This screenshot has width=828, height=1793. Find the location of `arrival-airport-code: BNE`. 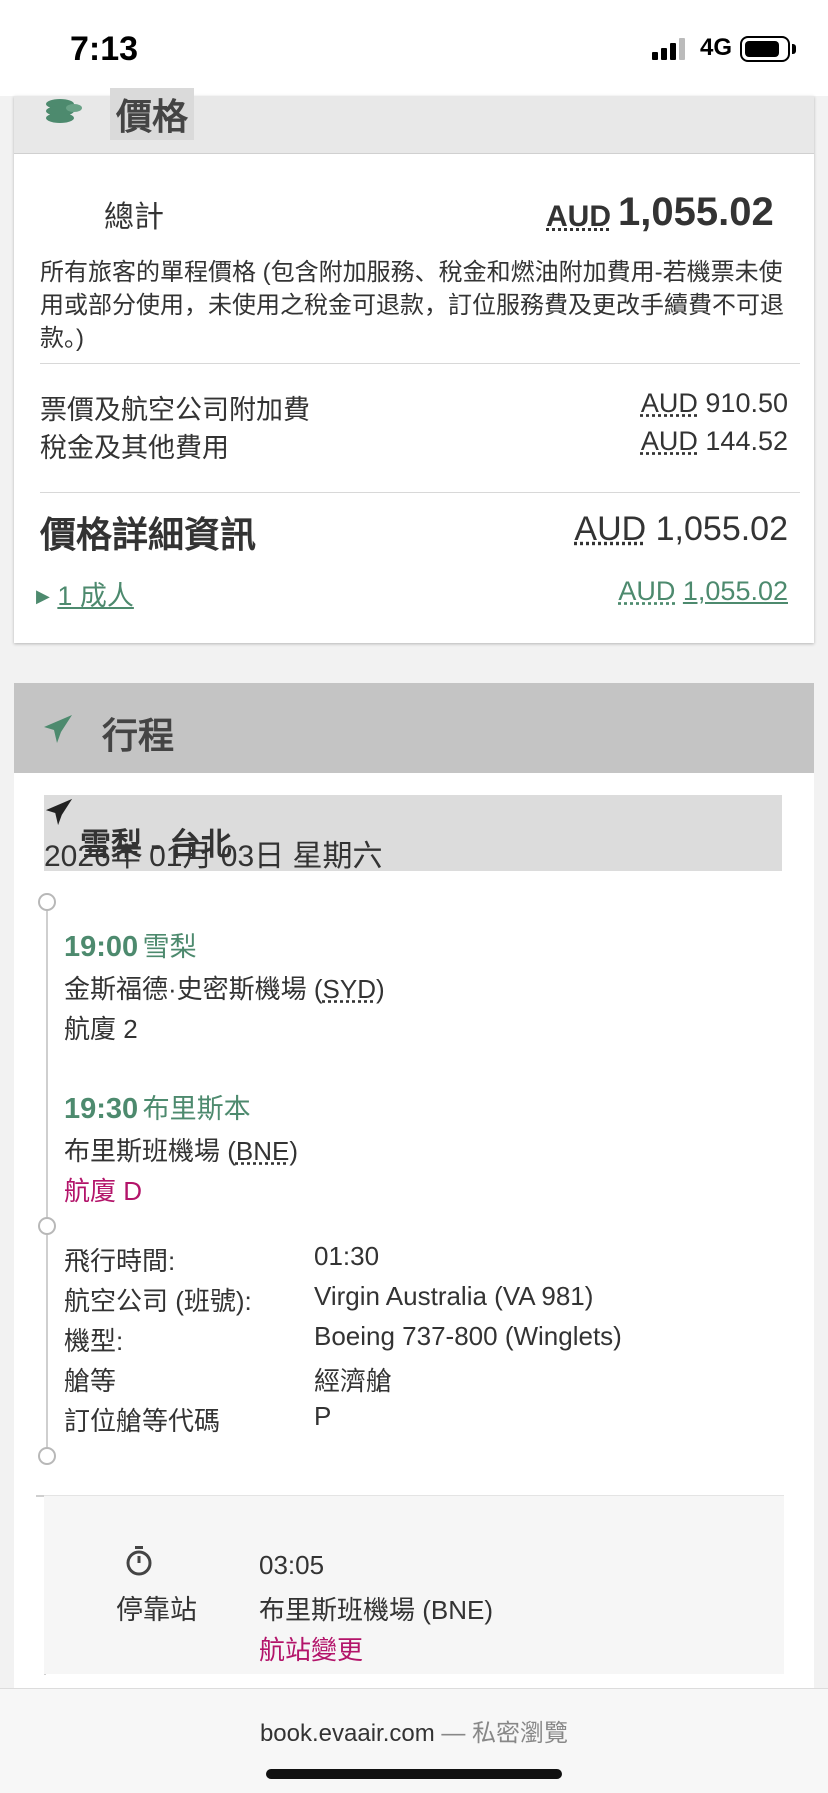

arrival-airport-code: BNE is located at coordinates (262, 1151).